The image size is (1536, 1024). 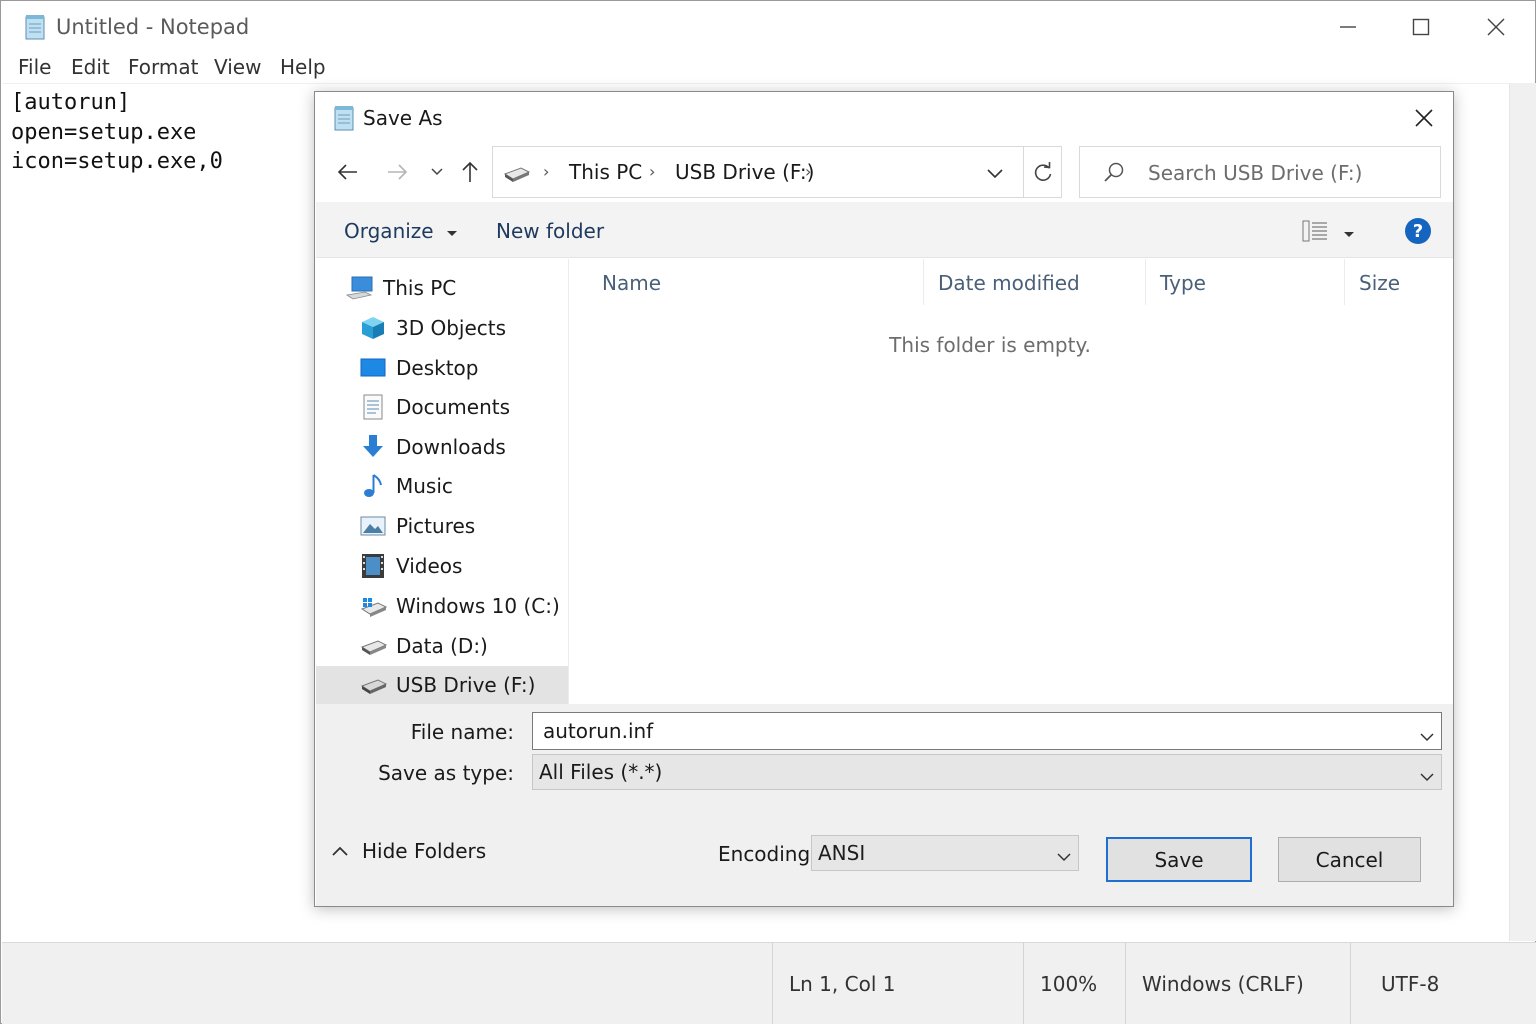 I want to click on minimize-icon, so click(x=1348, y=27).